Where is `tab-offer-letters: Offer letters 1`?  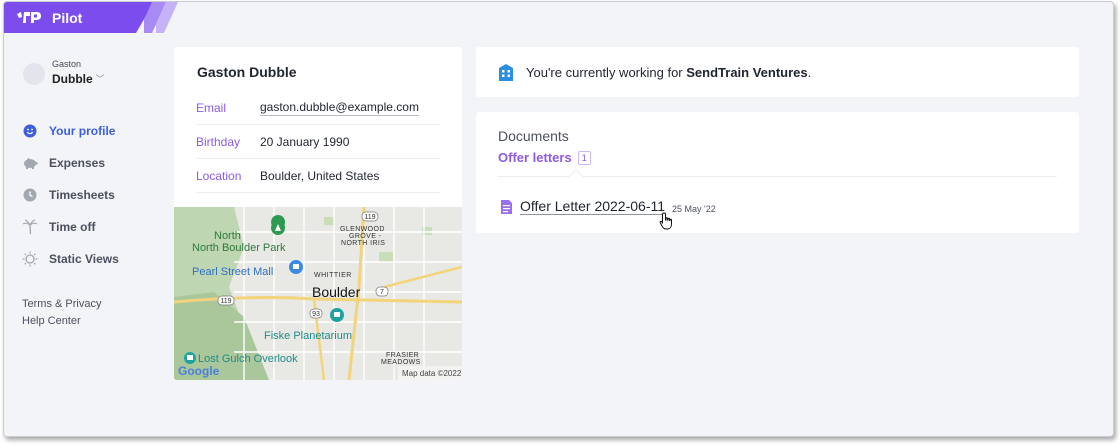
tab-offer-letters: Offer letters 1 is located at coordinates (544, 157).